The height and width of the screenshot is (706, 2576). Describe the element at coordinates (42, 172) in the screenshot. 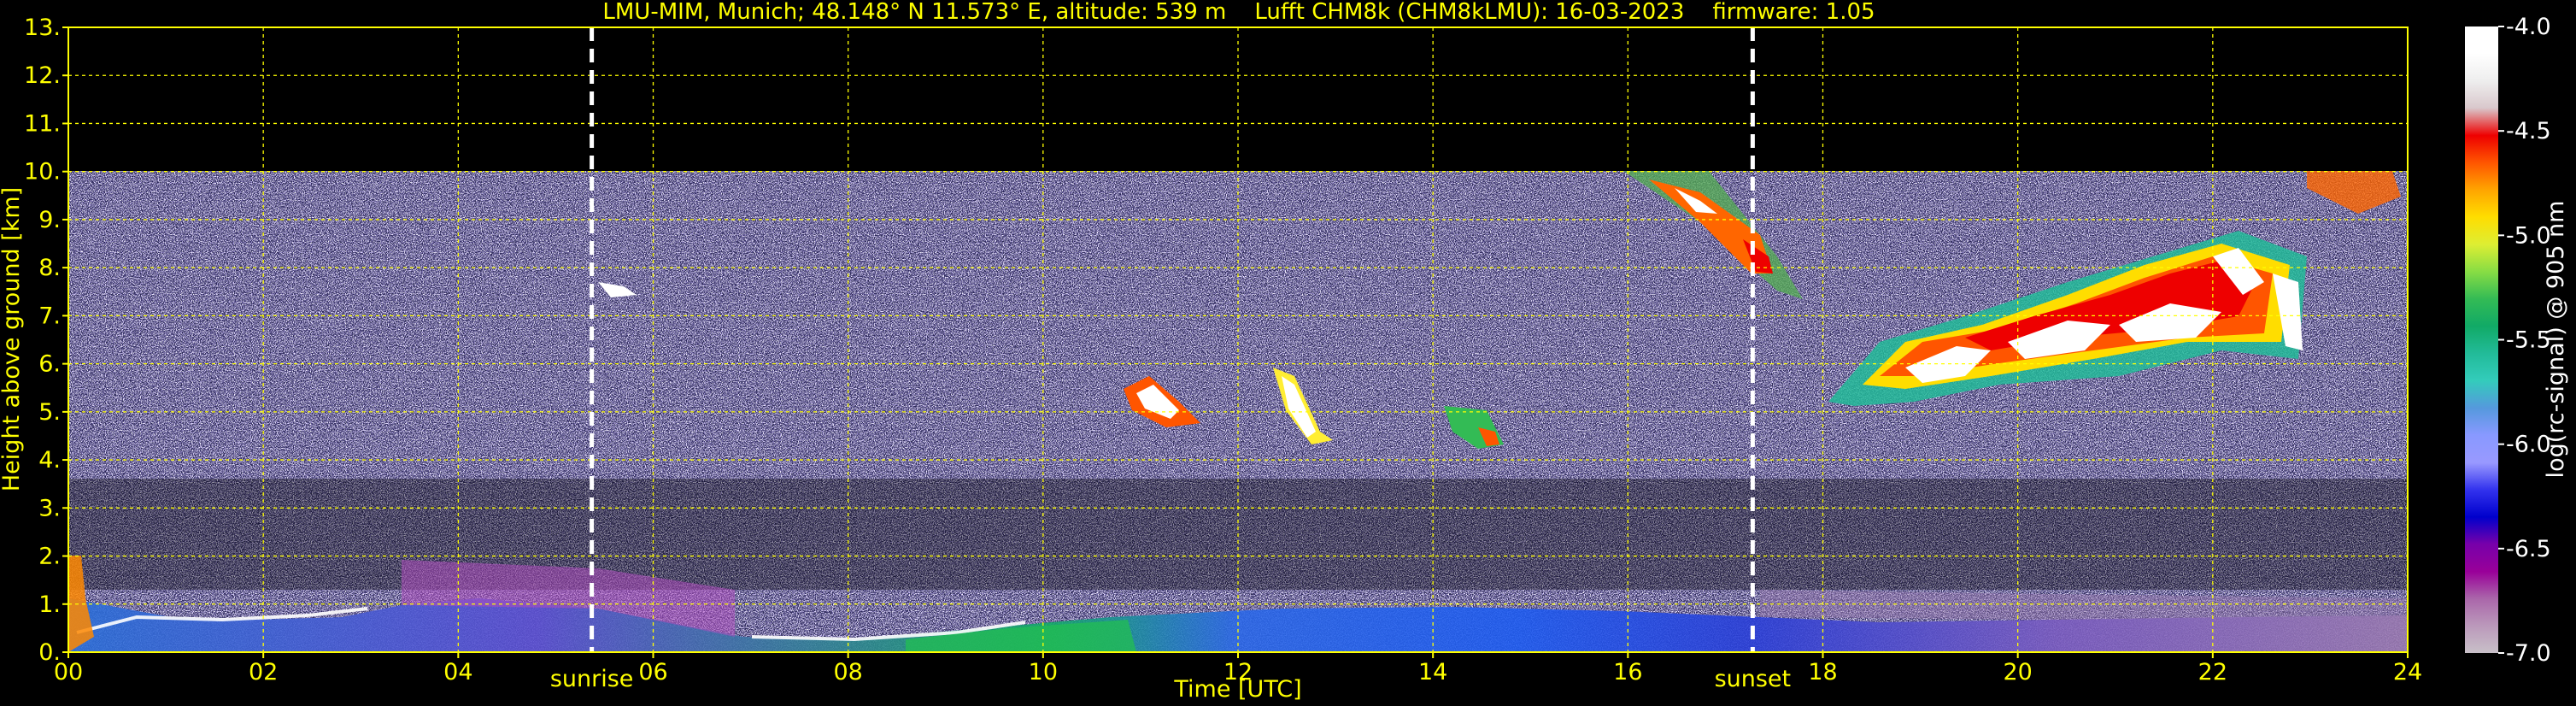

I see `y-tick-label: 10.` at that location.